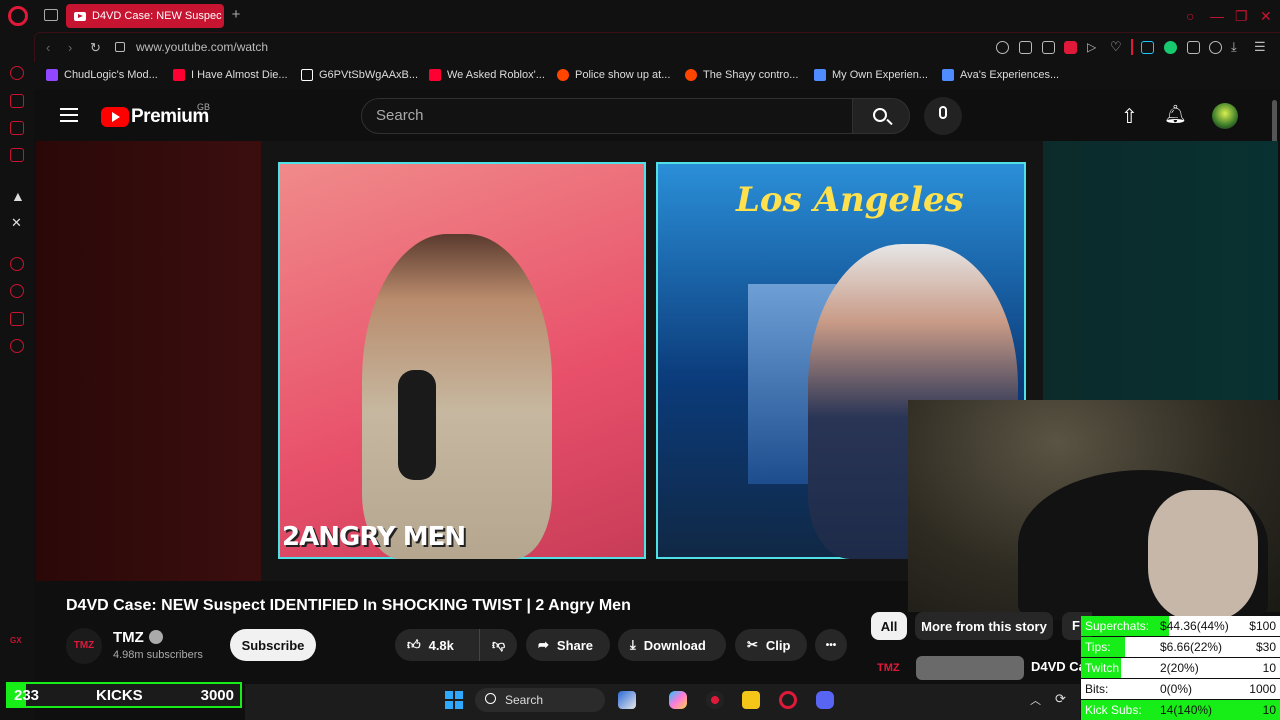 The height and width of the screenshot is (720, 1280). I want to click on lock-icon, so click(120, 47).